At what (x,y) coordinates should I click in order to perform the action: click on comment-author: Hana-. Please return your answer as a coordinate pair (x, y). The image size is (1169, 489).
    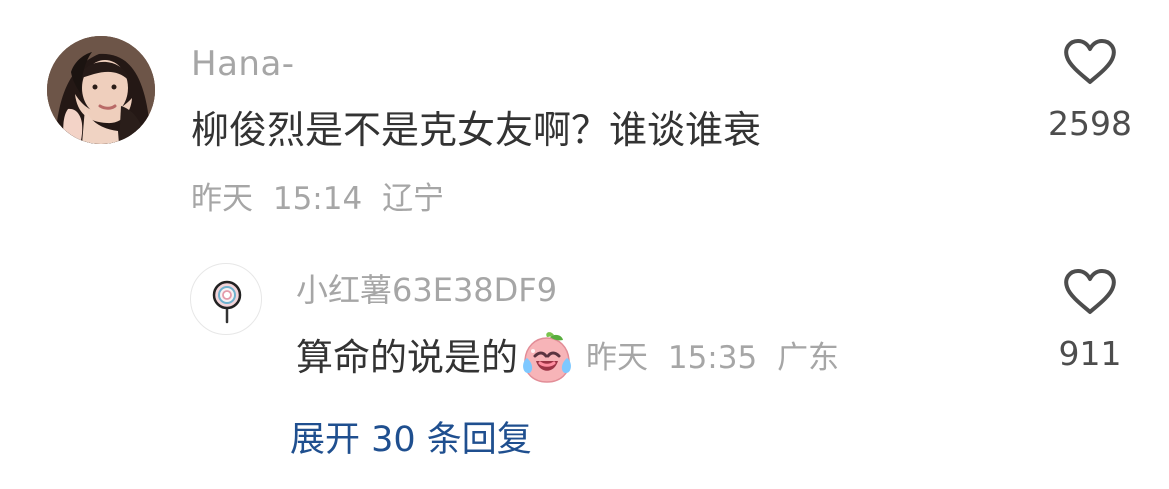
    Looking at the image, I should click on (243, 64).